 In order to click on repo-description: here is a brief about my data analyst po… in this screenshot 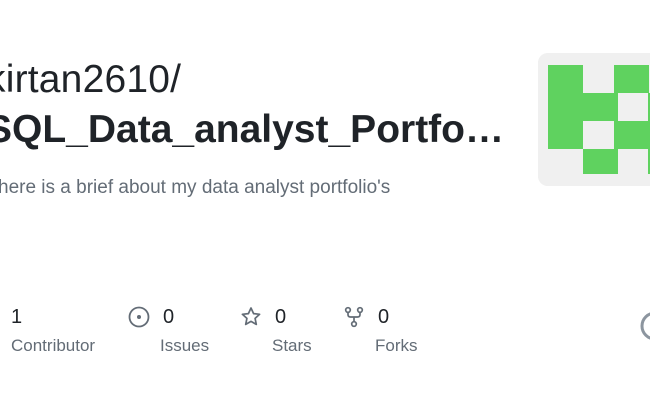, I will do `click(195, 187)`.